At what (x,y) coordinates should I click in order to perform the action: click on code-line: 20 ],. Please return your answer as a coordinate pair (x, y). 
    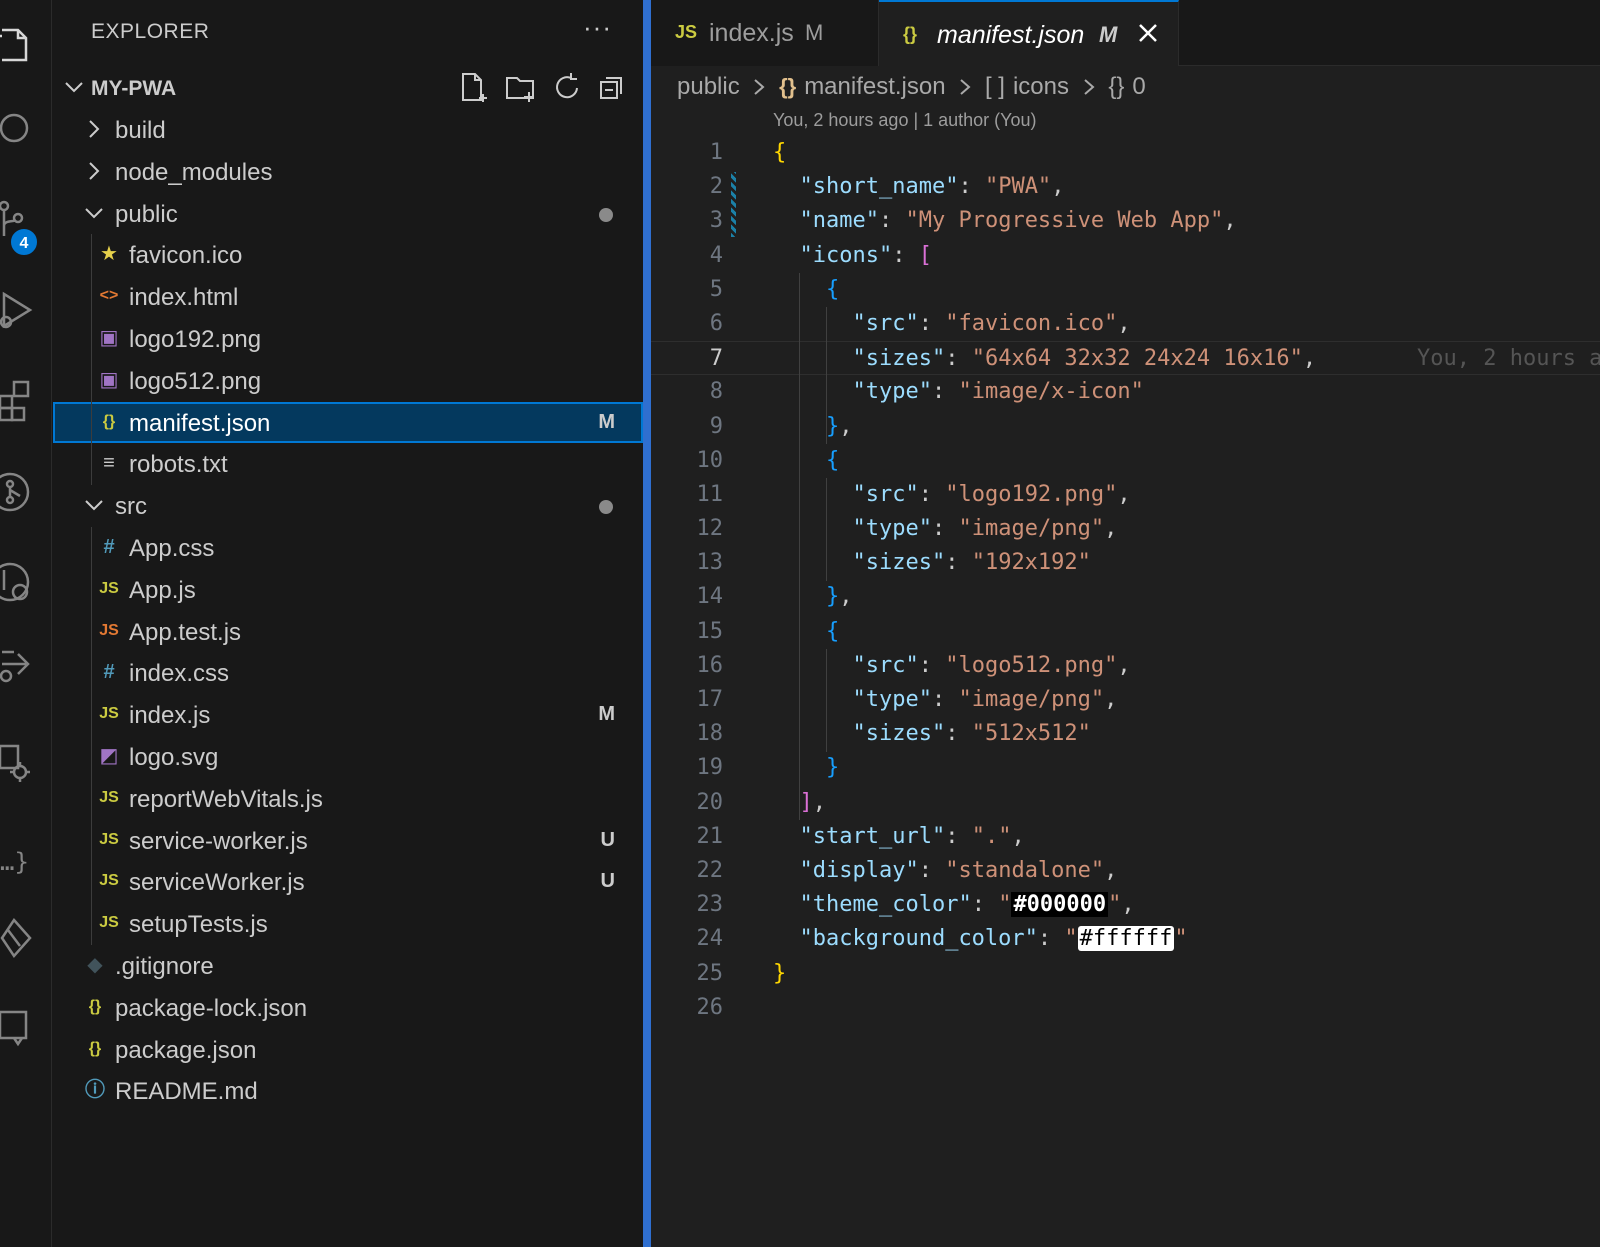
    Looking at the image, I should click on (1125, 803).